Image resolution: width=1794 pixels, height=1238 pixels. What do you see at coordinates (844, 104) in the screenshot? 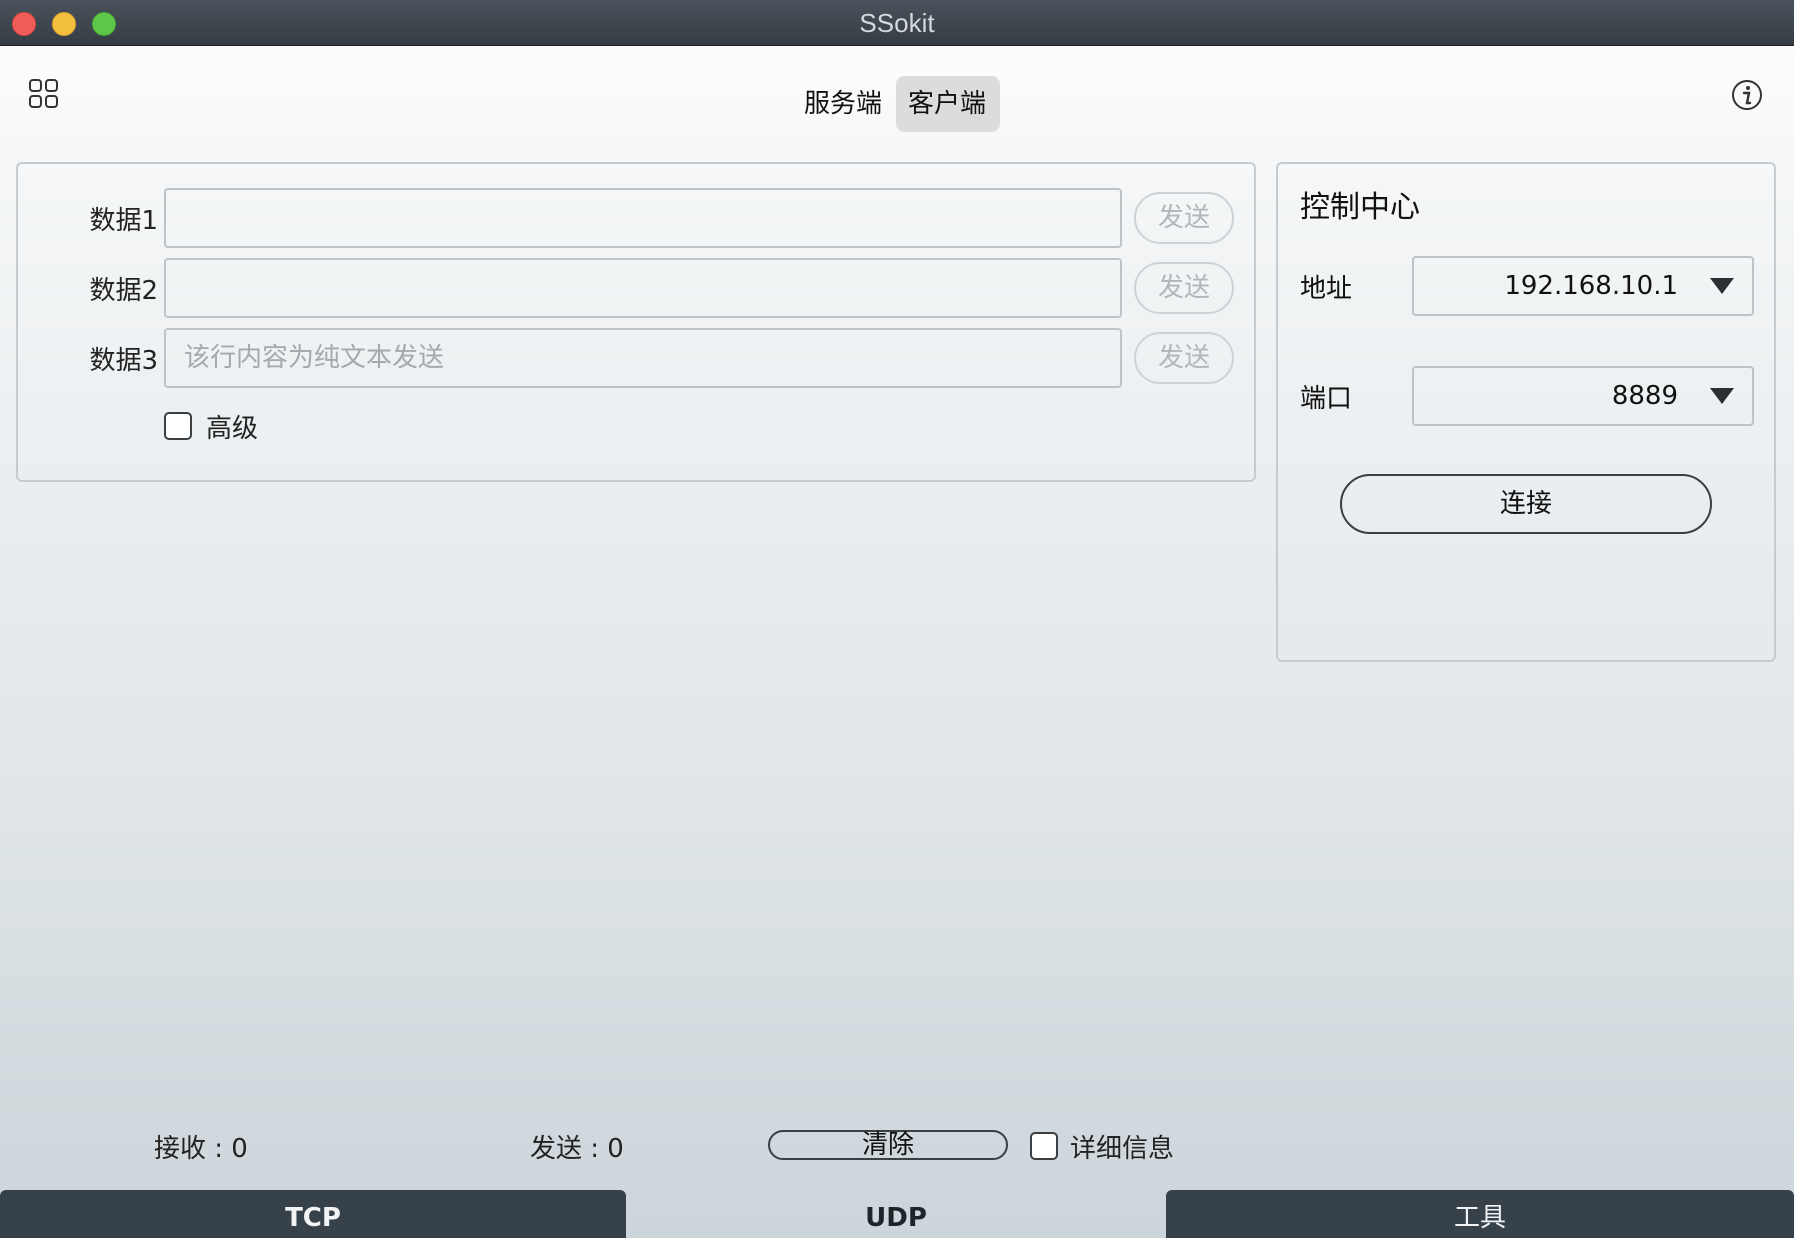
I see `tab-server: 服务端` at bounding box center [844, 104].